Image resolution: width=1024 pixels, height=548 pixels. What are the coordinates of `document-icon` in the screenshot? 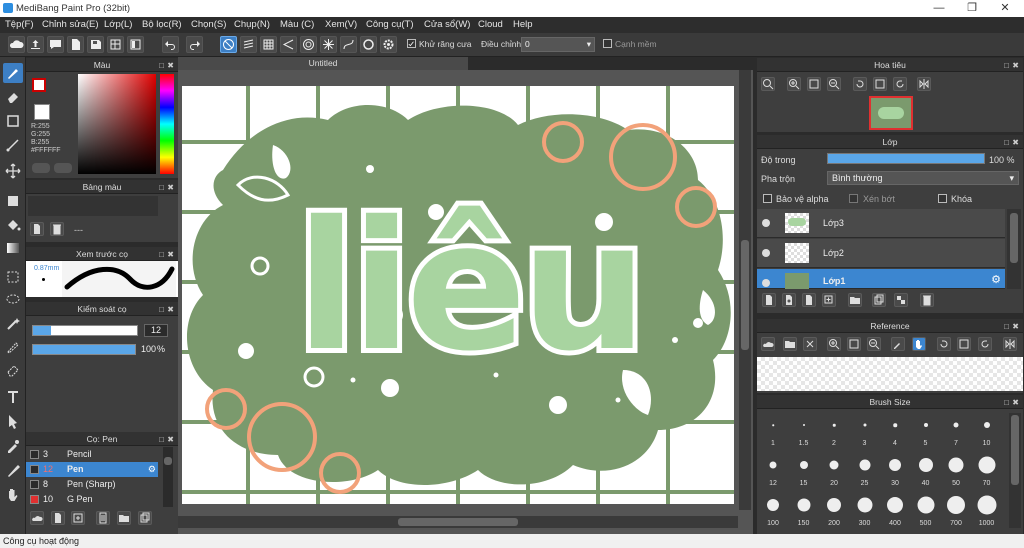 It's located at (75, 44).